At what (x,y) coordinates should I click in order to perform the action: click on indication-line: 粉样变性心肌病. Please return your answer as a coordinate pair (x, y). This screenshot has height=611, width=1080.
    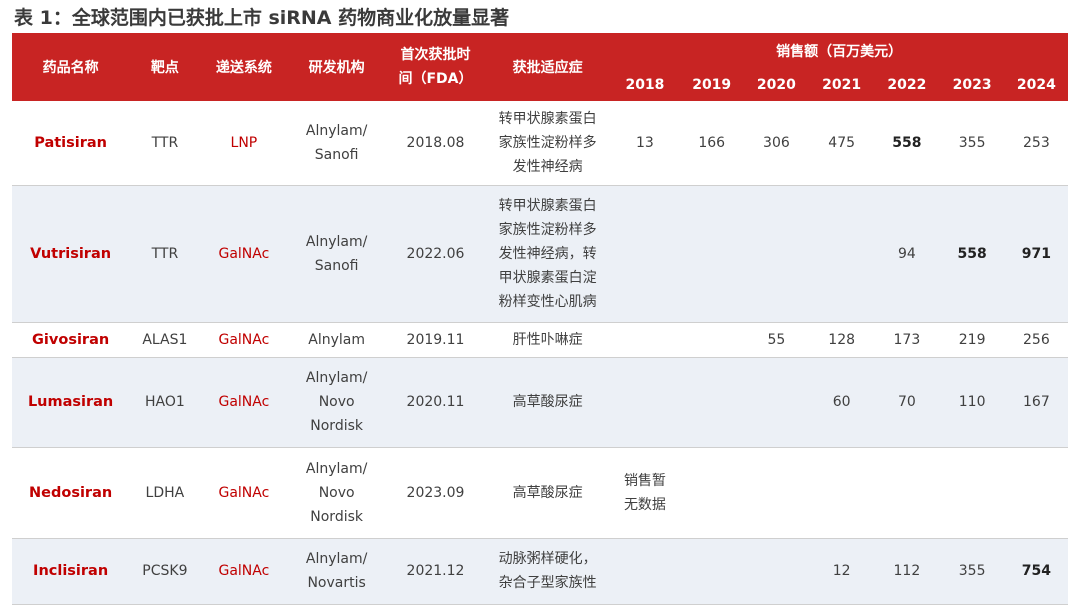
    Looking at the image, I should click on (547, 301).